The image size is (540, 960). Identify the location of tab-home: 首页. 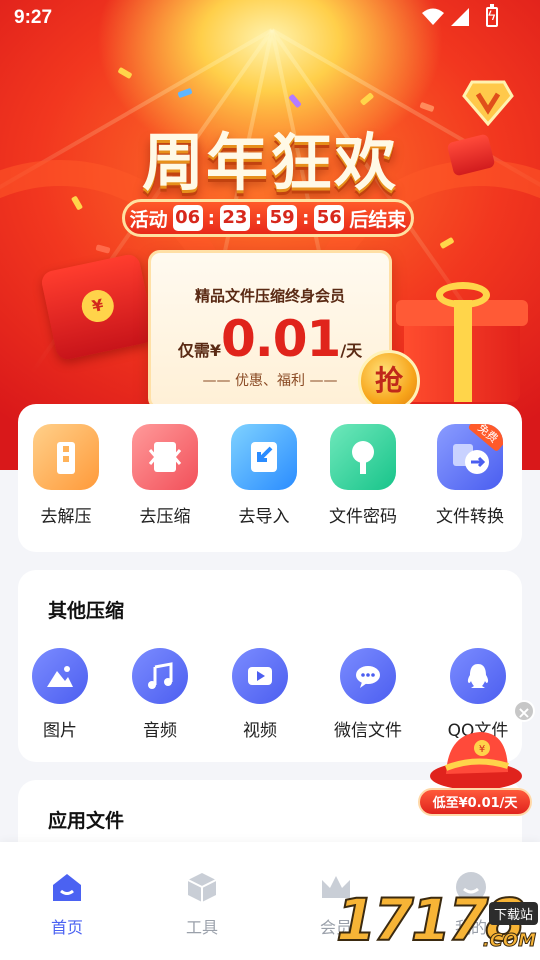
(67, 904).